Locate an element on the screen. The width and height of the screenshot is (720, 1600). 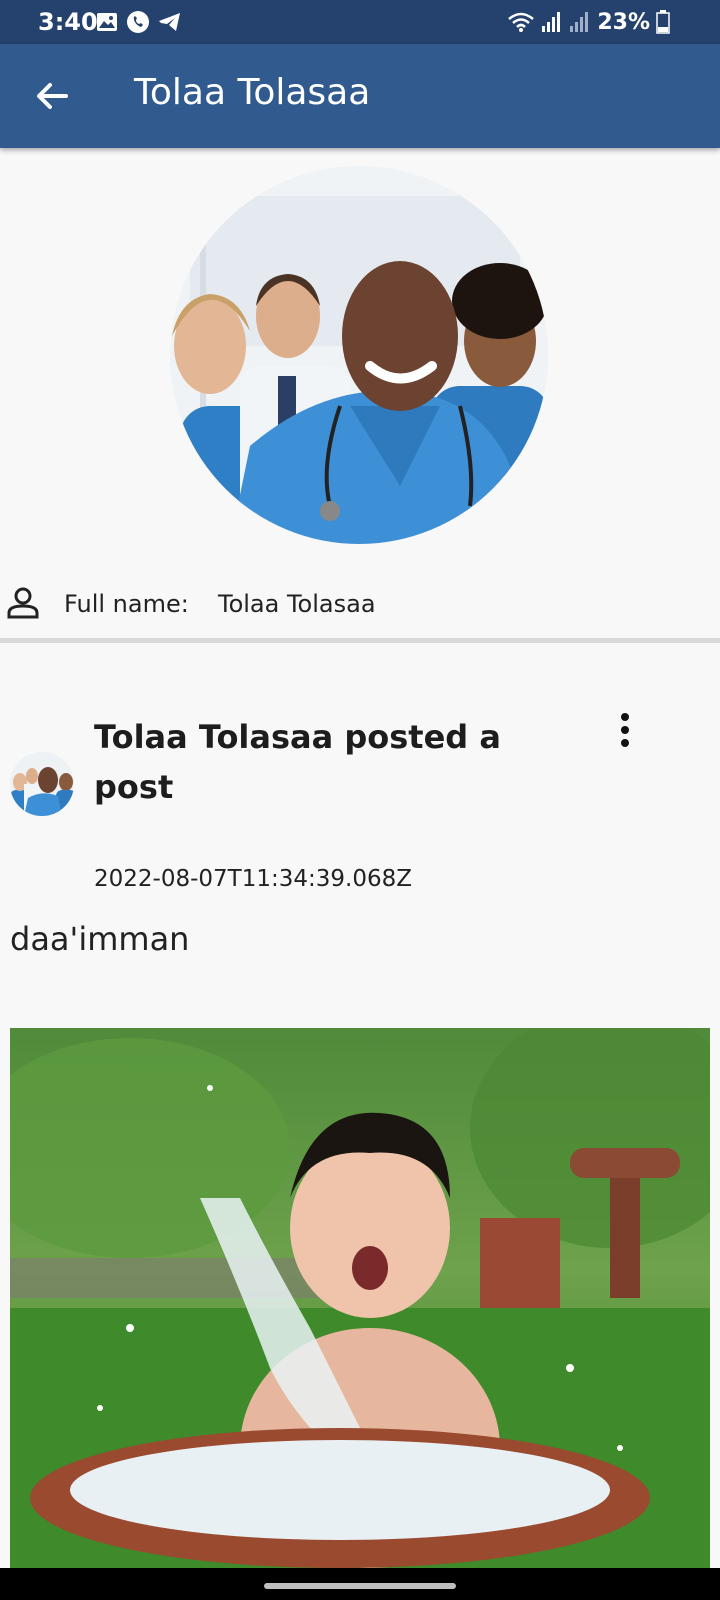
status-time: 3:40 is located at coordinates (68, 22).